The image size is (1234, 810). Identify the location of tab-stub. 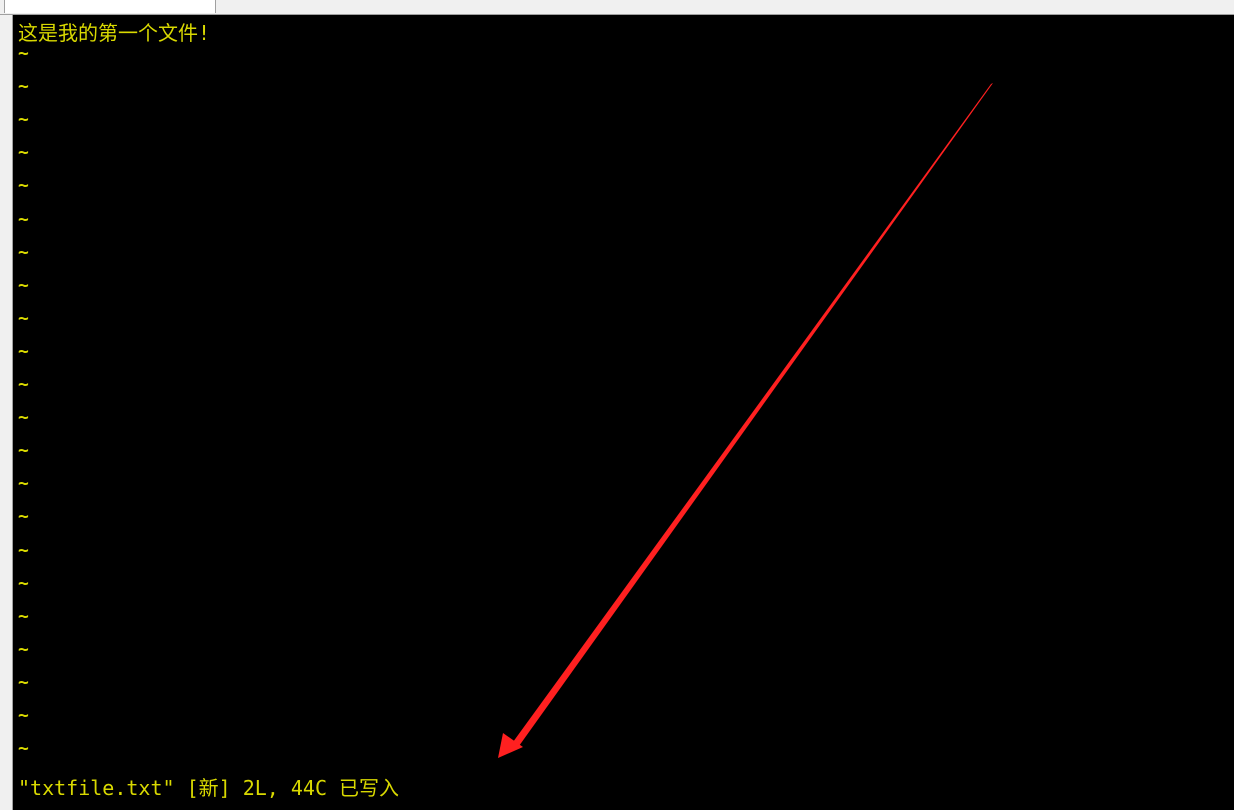
(110, 6).